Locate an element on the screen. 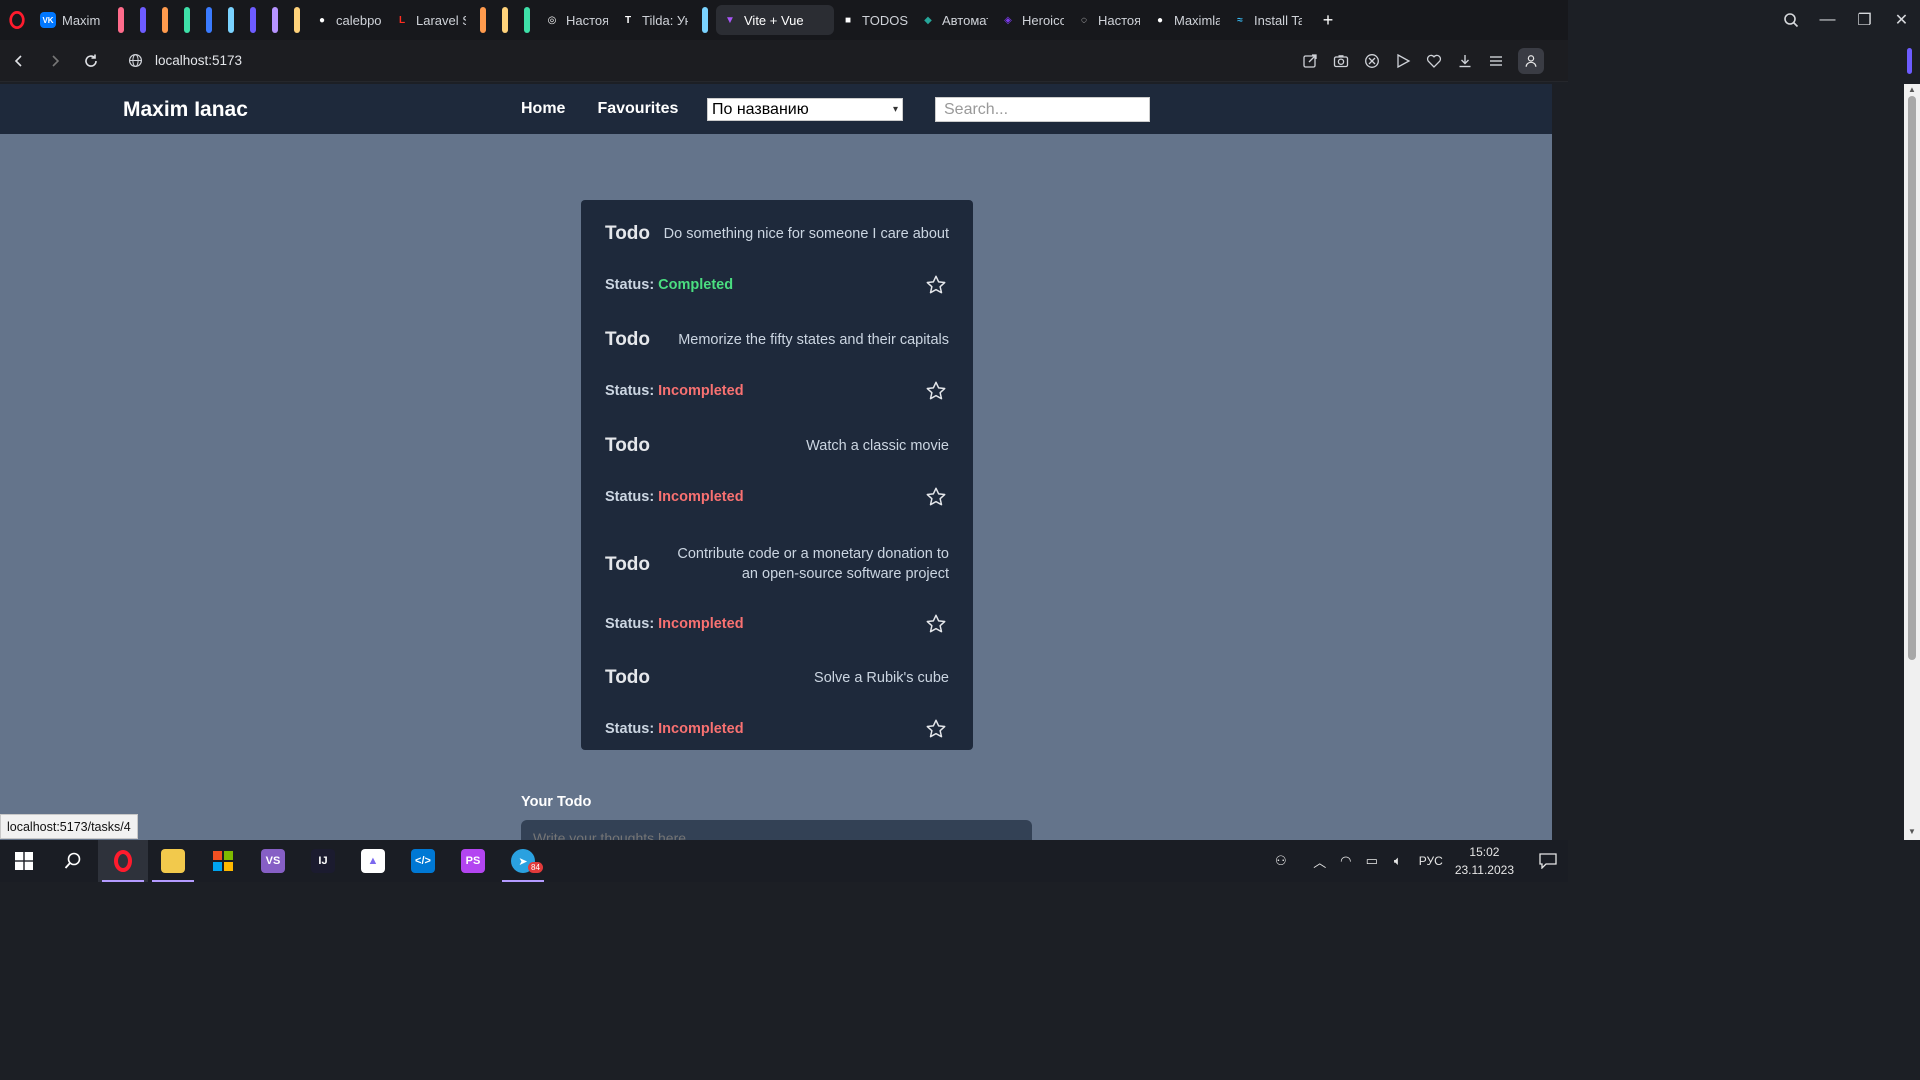 This screenshot has height=1080, width=1920. browser-tab: ● Maximlan is located at coordinates (1186, 20).